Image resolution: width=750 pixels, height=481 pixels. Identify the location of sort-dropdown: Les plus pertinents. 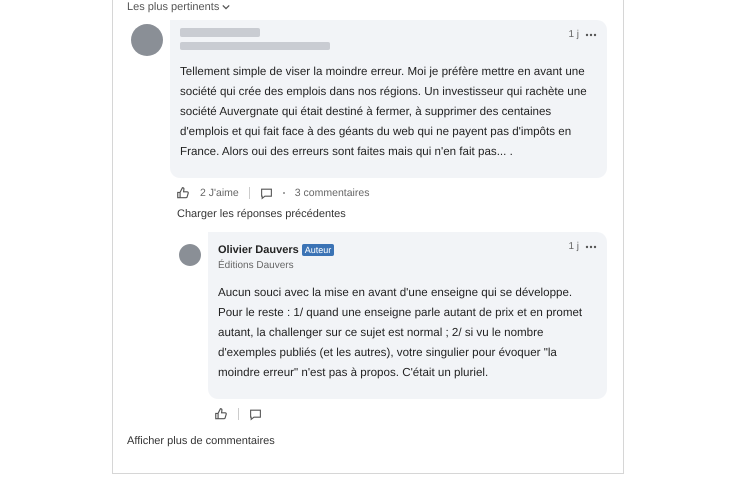
(178, 7).